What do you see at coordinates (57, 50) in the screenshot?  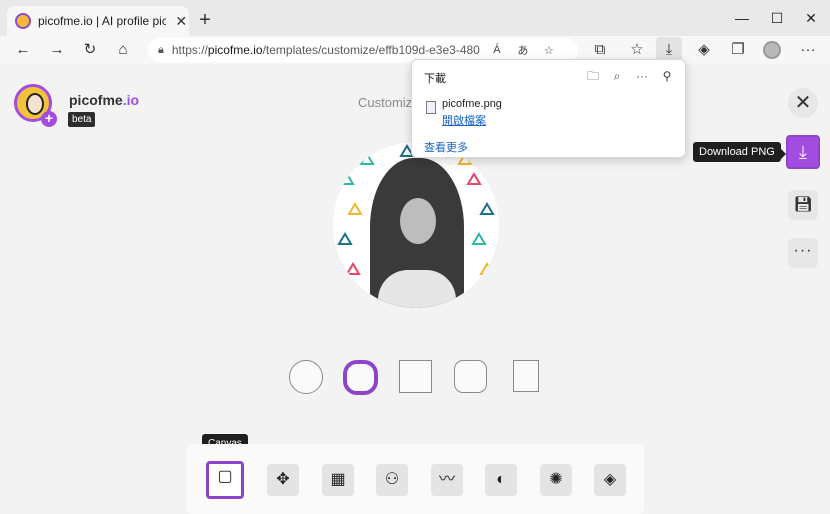 I see `forward-icon: →` at bounding box center [57, 50].